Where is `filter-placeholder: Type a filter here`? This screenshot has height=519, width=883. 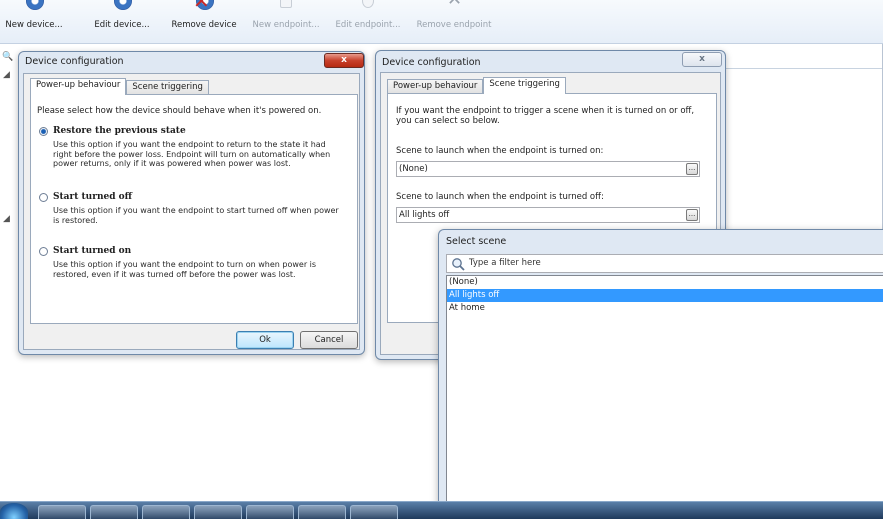 filter-placeholder: Type a filter here is located at coordinates (505, 263).